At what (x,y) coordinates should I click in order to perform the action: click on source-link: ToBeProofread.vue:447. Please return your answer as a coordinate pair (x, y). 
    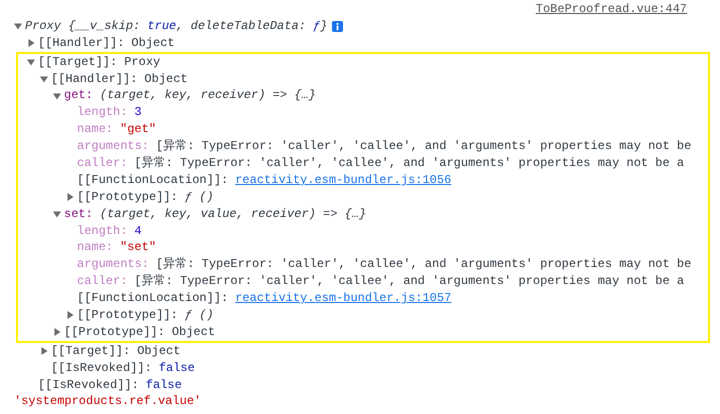
    Looking at the image, I should click on (611, 9).